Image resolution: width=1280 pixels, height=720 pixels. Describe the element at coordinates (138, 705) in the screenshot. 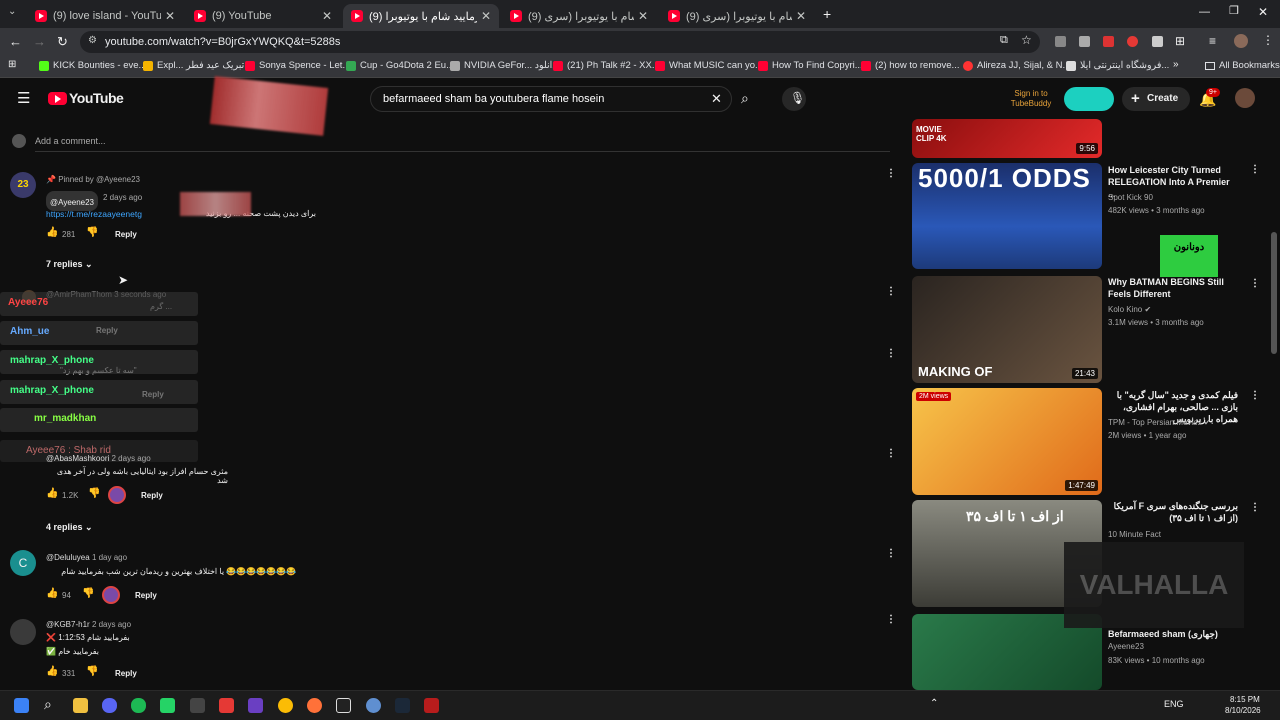

I see `spotify-icon` at that location.